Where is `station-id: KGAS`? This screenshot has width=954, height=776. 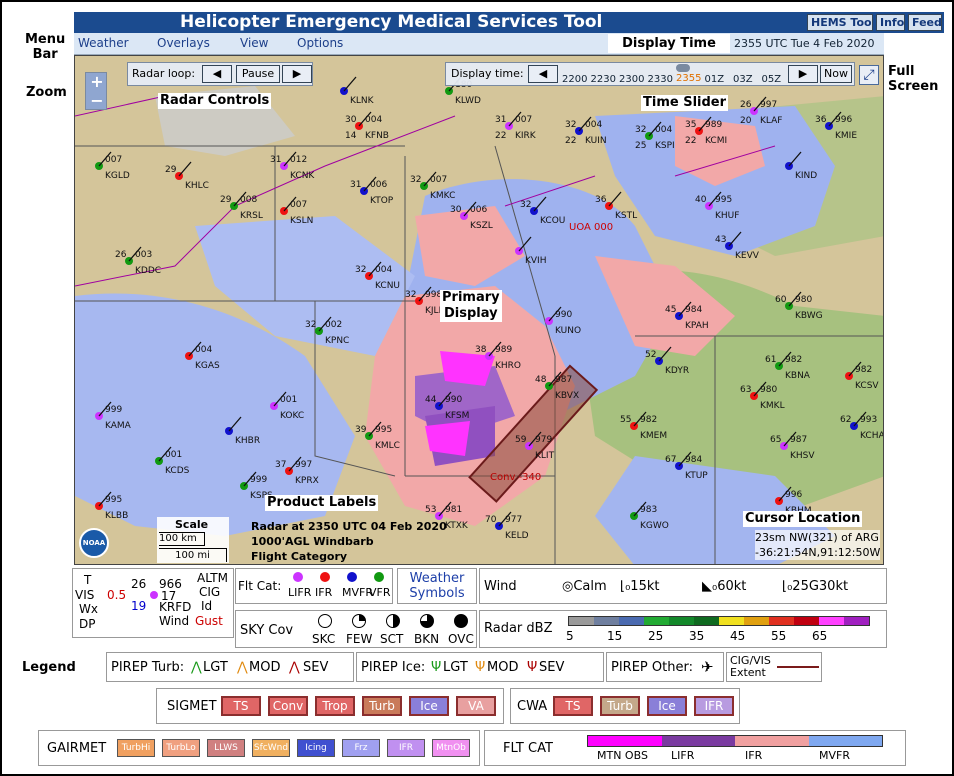 station-id: KGAS is located at coordinates (207, 366).